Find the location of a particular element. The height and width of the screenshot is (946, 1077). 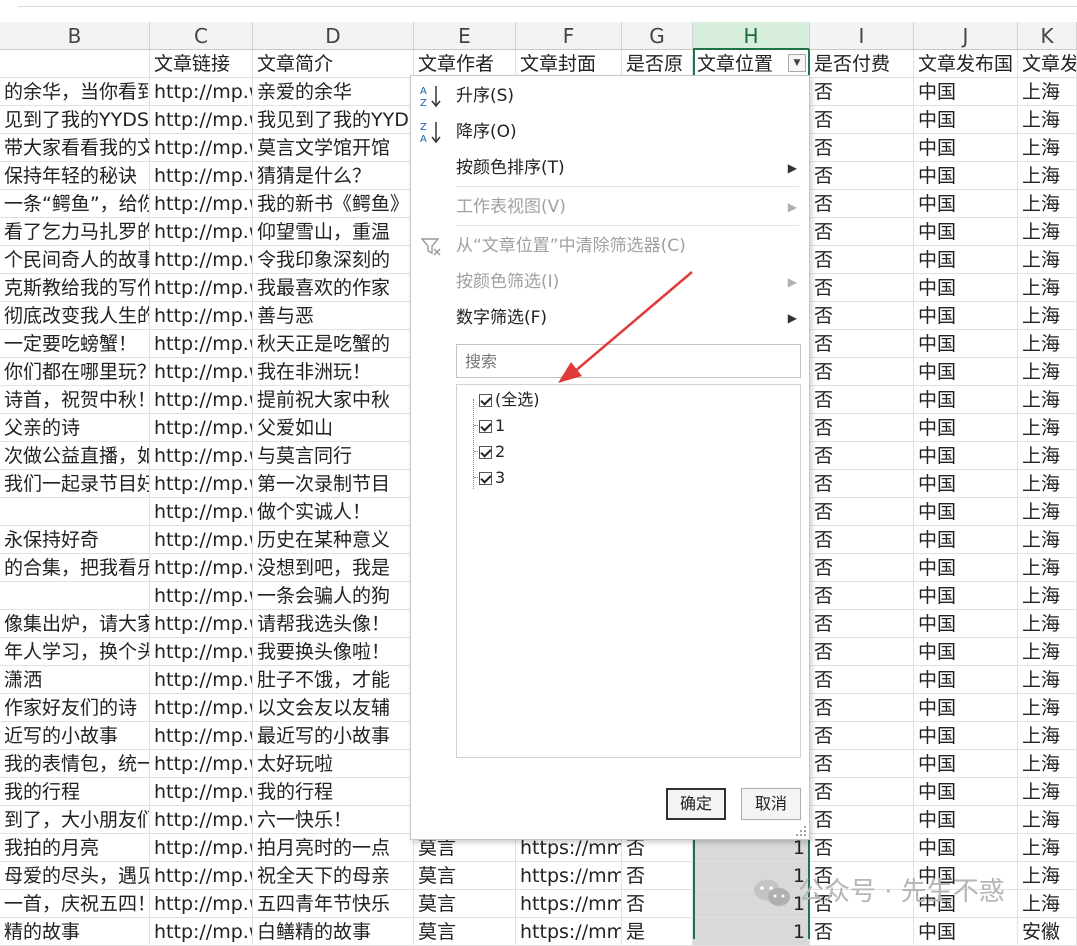

cell-b: 个民间奇人的故事 is located at coordinates (75, 260).